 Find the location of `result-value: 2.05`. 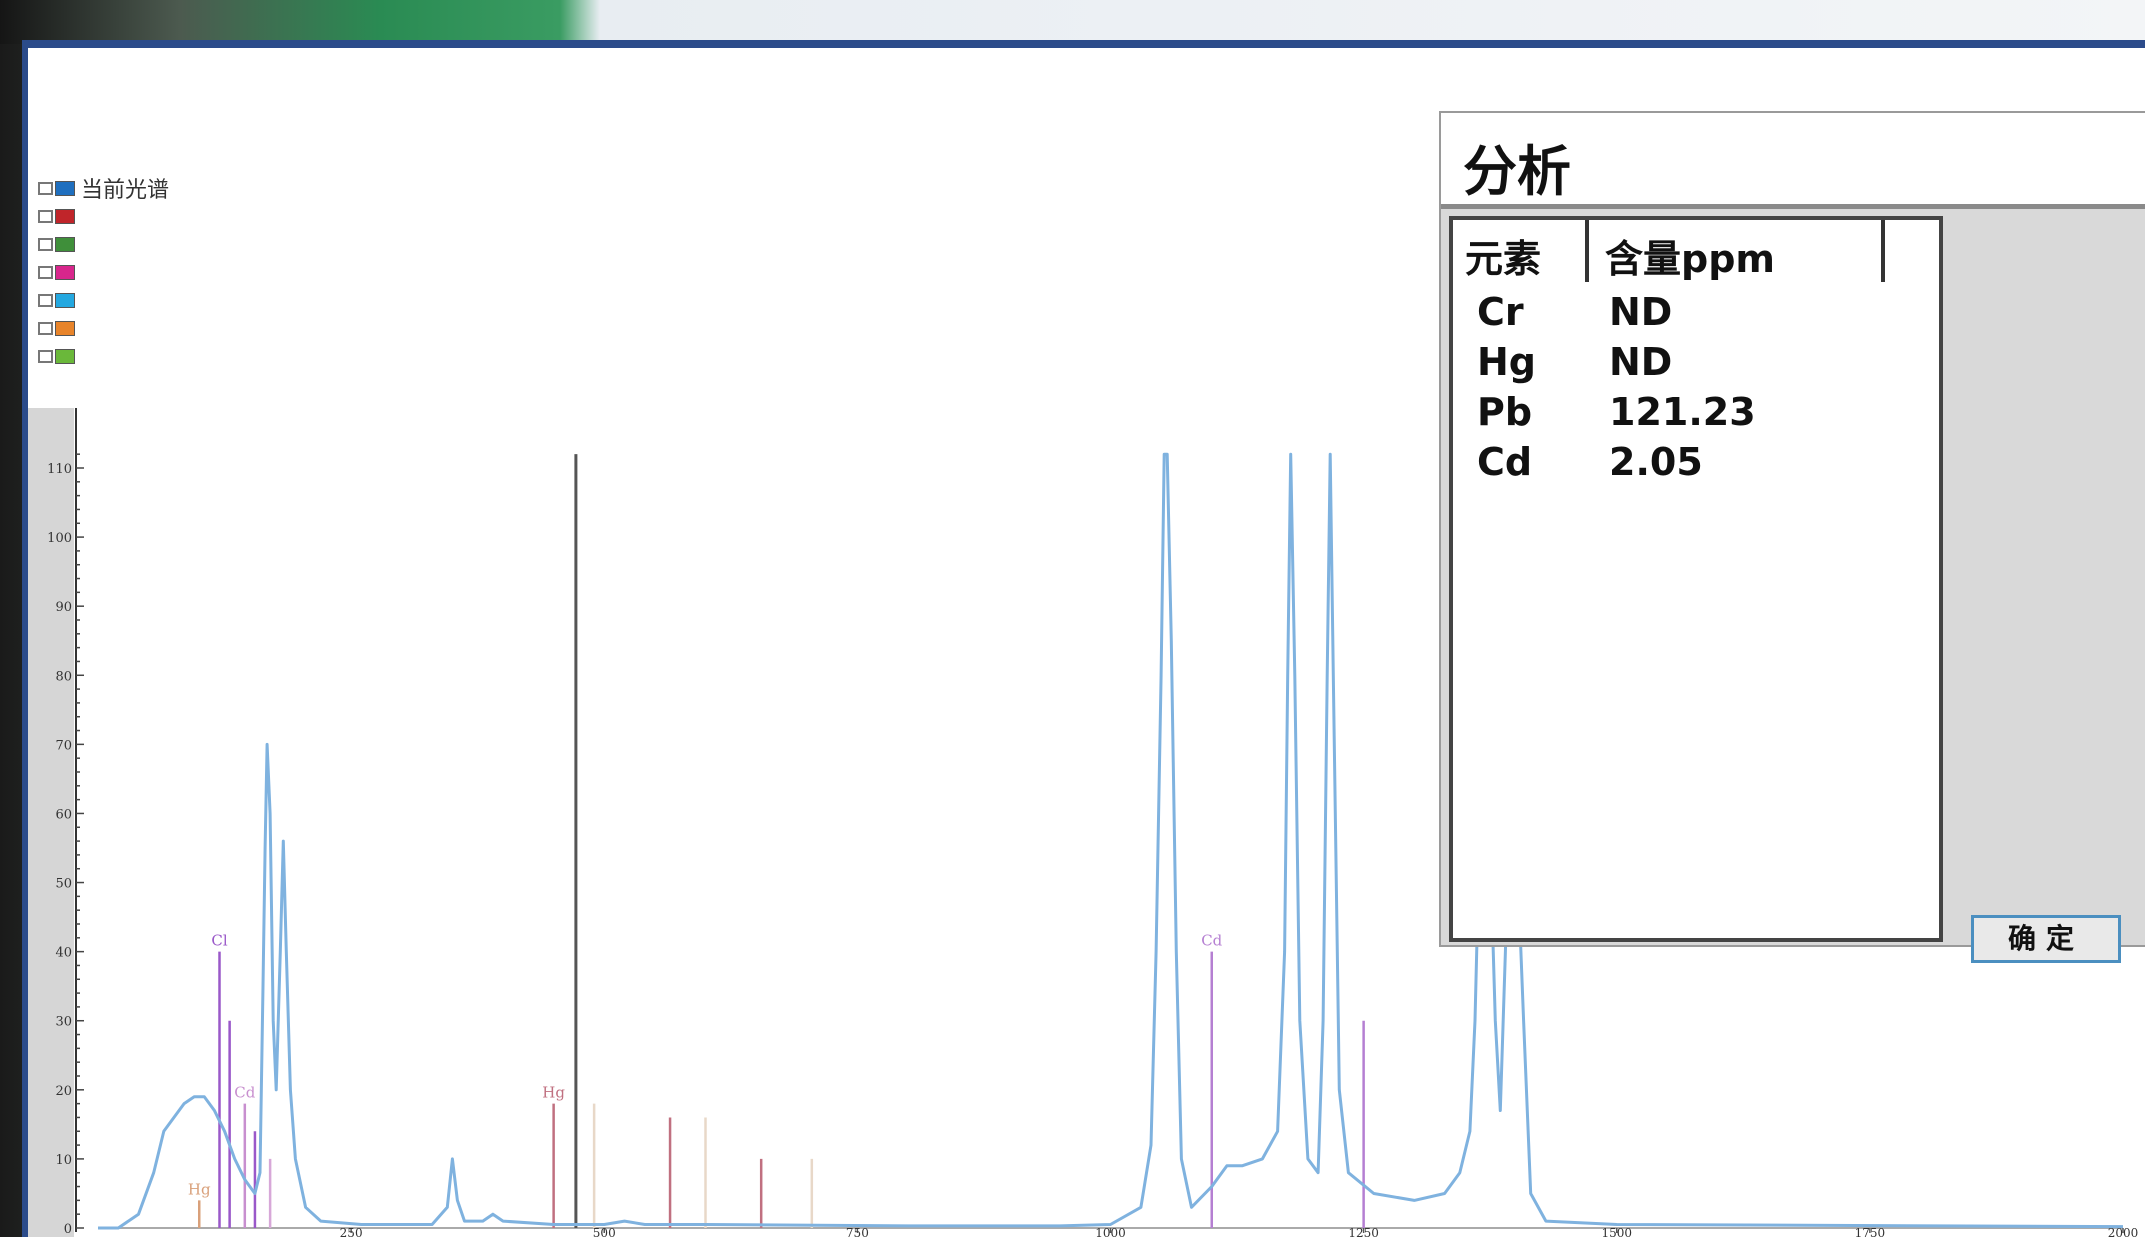

result-value: 2.05 is located at coordinates (1656, 462).